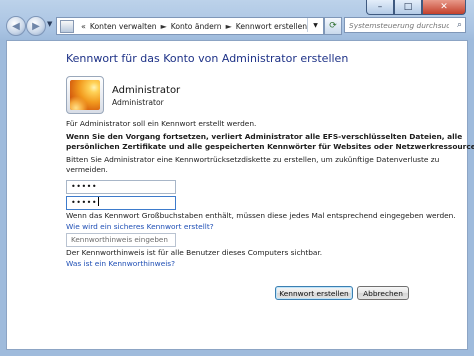 Image resolution: width=474 pixels, height=356 pixels. I want to click on back-button: ◀, so click(16, 26).